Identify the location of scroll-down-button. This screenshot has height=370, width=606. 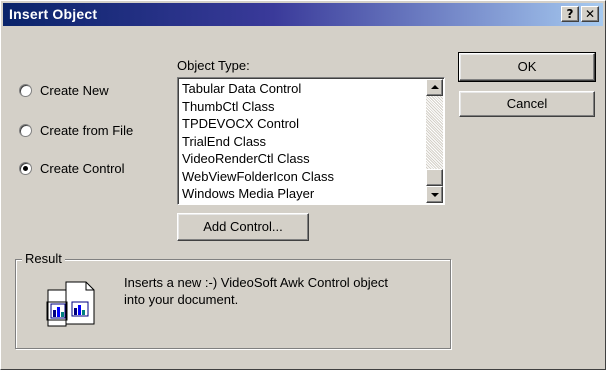
(434, 194).